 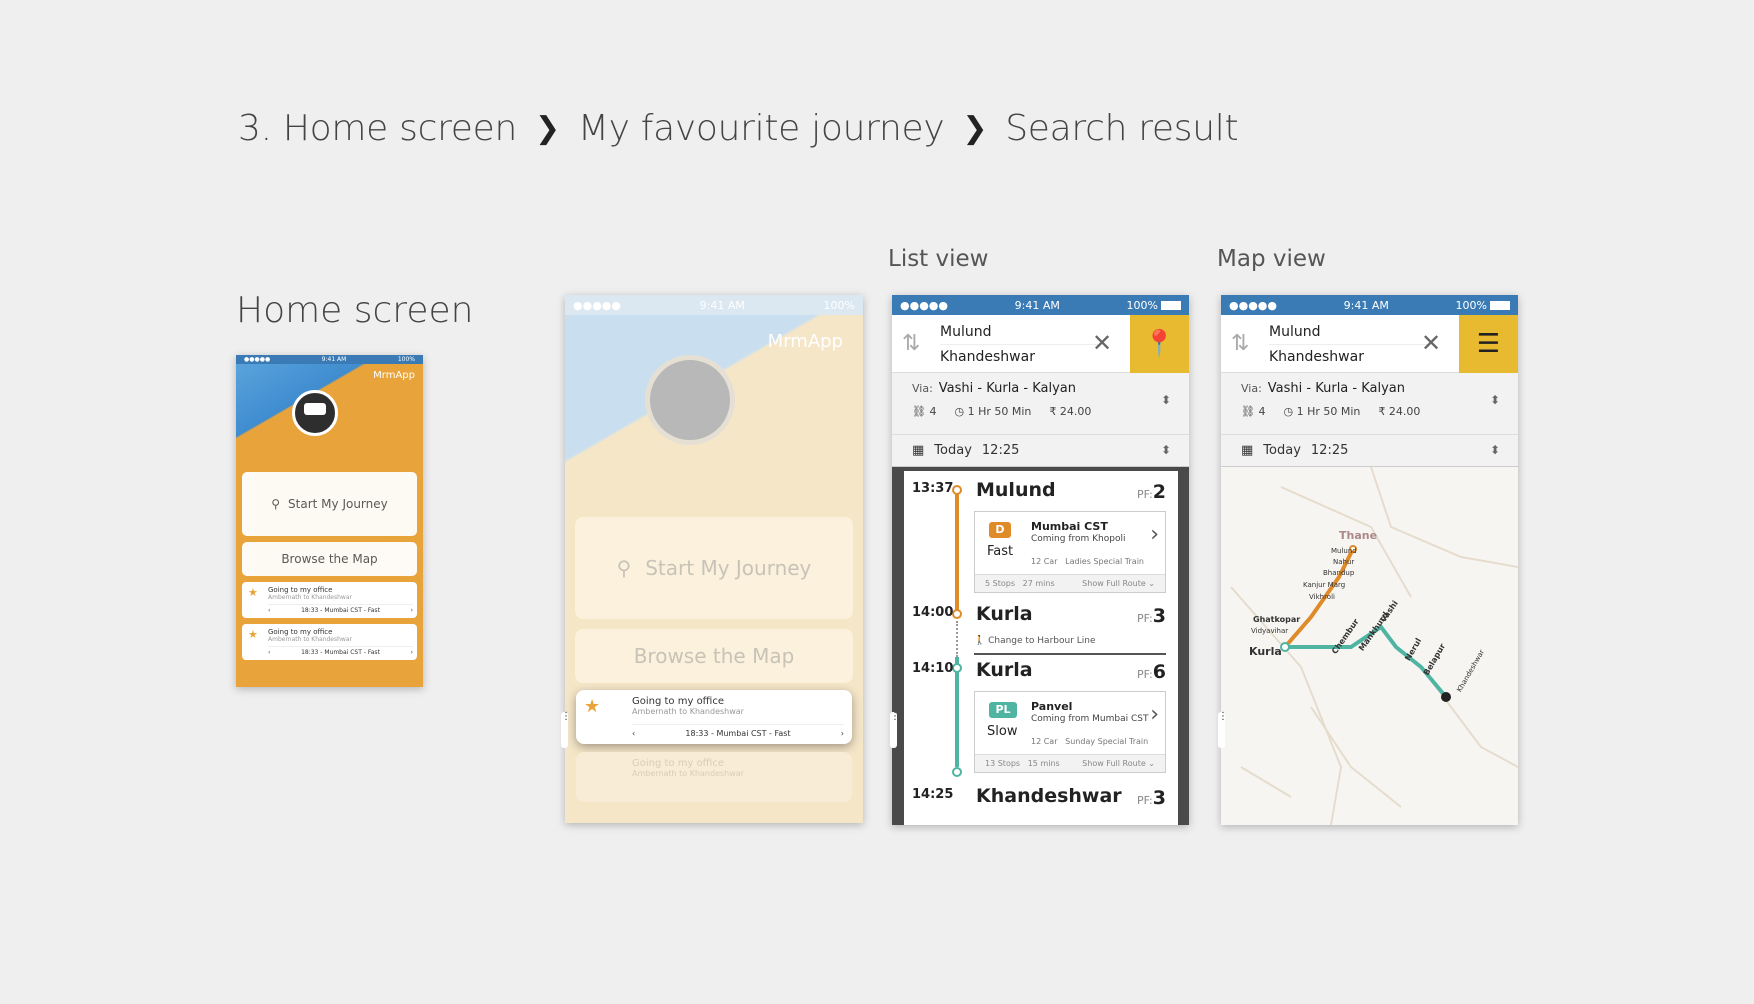 I want to click on chevron-right-icon: ❯, so click(x=547, y=128).